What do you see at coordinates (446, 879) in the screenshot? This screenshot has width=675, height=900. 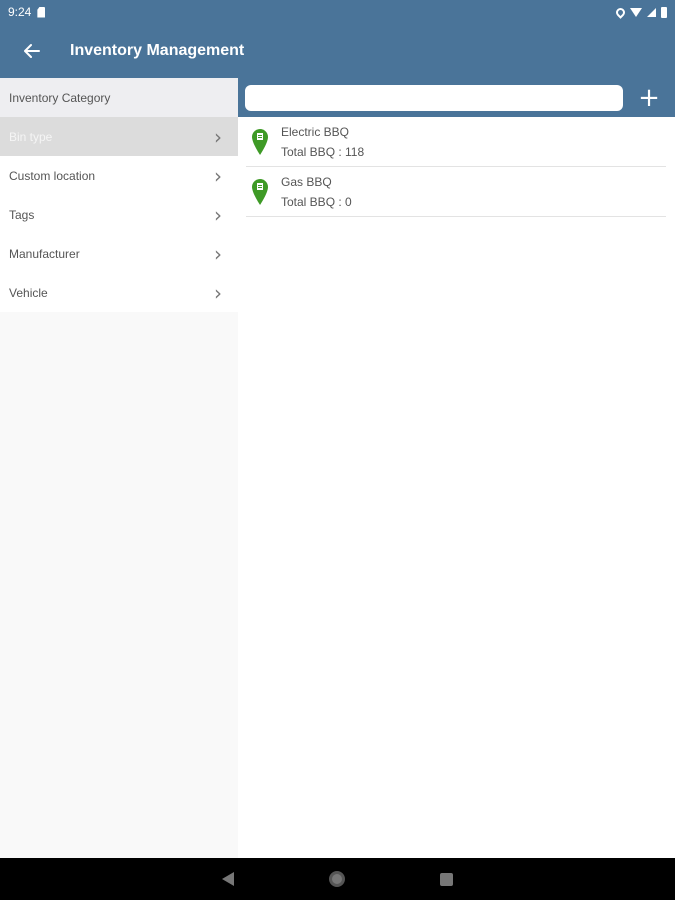 I see `nav-recents-icon` at bounding box center [446, 879].